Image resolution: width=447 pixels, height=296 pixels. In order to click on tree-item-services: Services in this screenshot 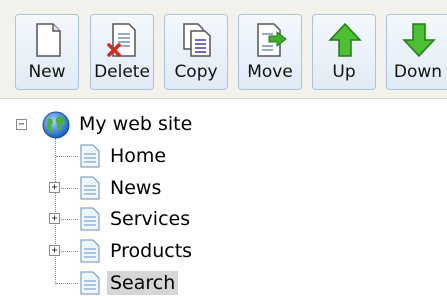, I will do `click(150, 219)`.